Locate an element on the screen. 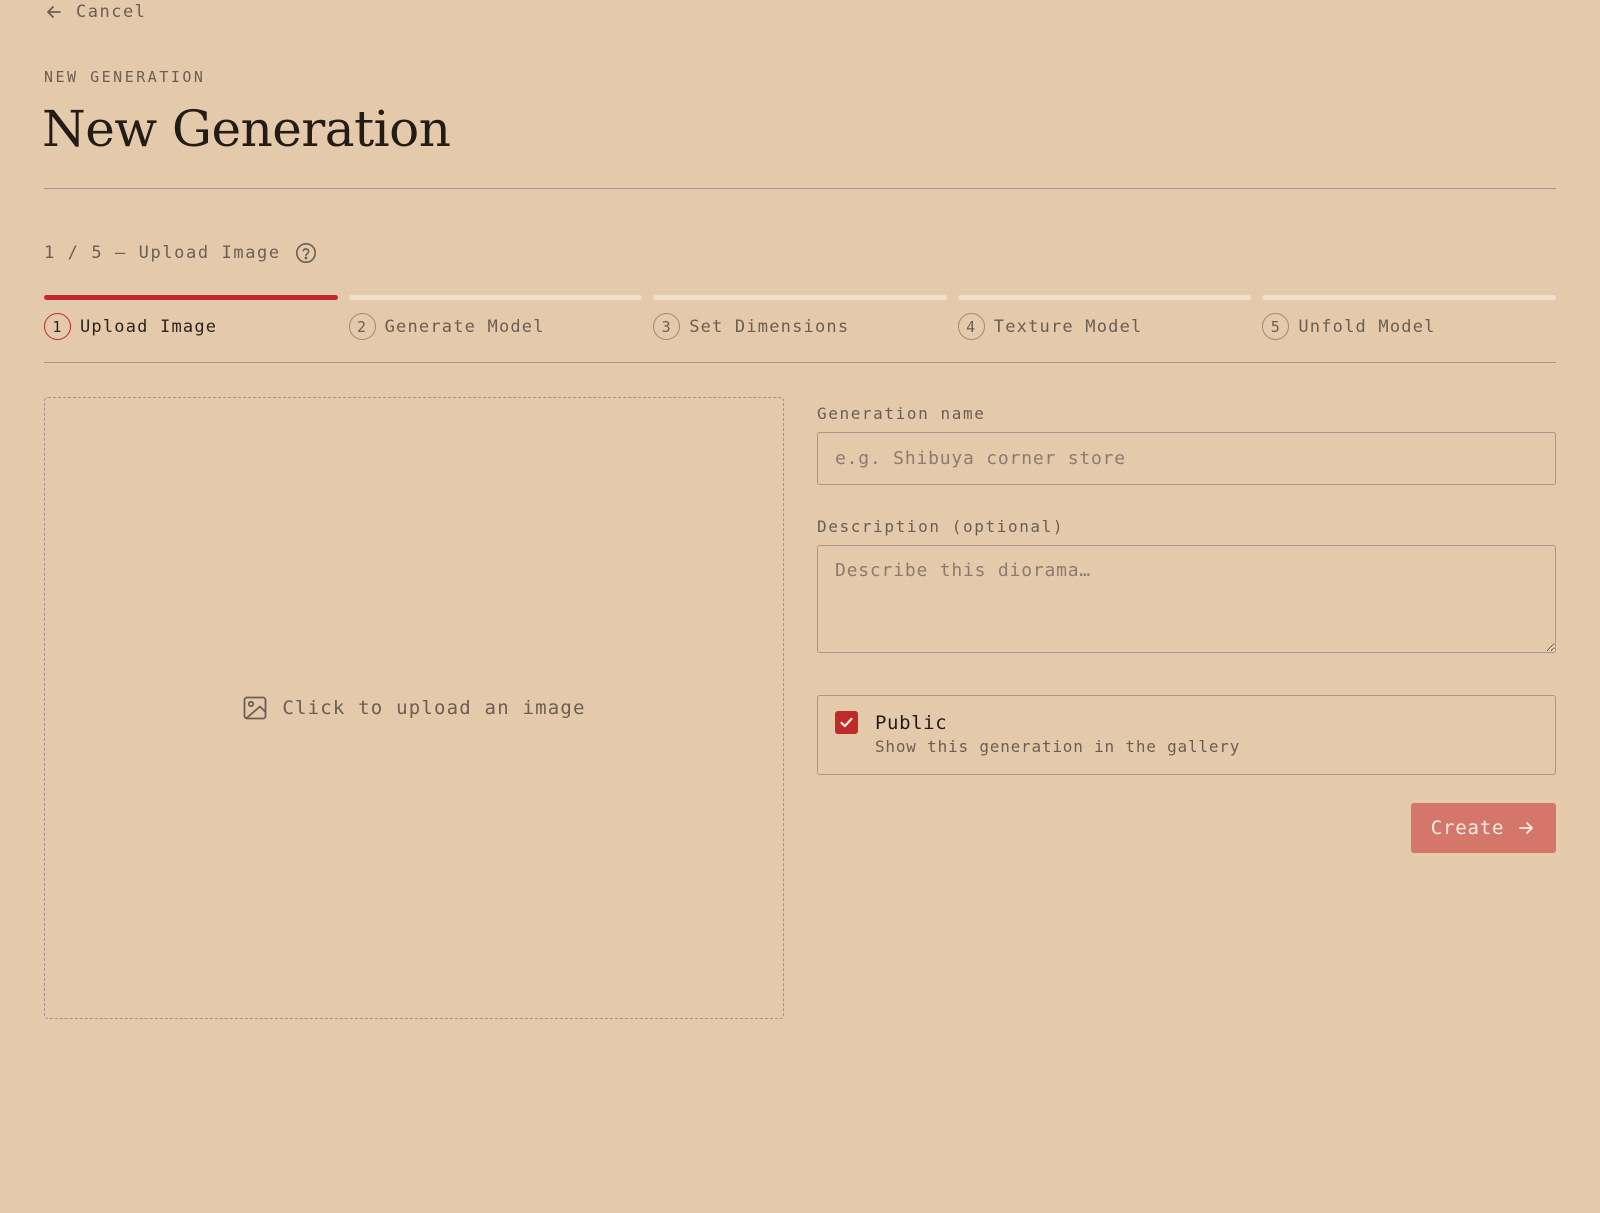  form-actions: Create is located at coordinates (1186, 828).